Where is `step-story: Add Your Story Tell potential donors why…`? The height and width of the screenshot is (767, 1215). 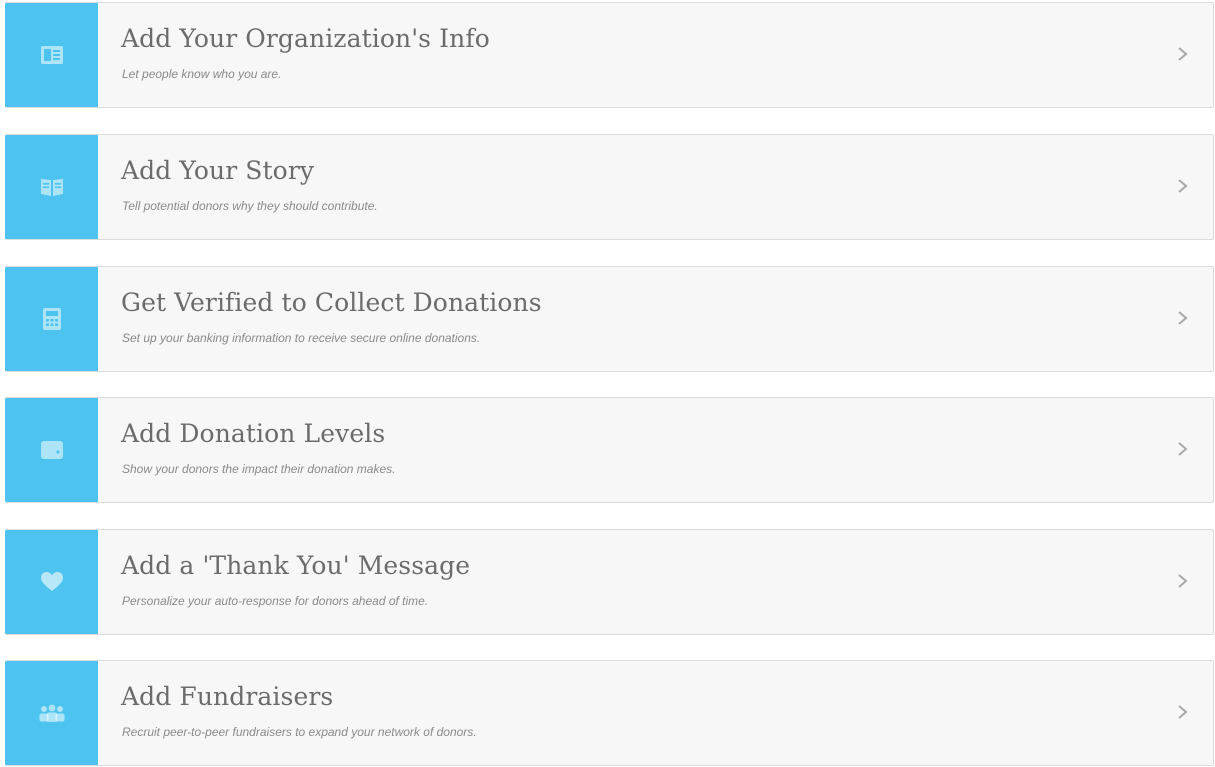 step-story: Add Your Story Tell potential donors why… is located at coordinates (609, 187).